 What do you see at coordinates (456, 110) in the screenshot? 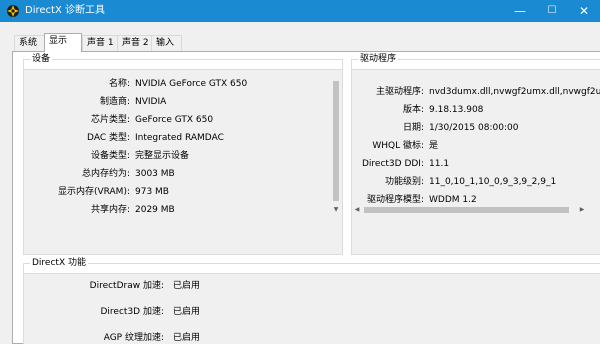
I see `driver-value-version: 9.18.13.908` at bounding box center [456, 110].